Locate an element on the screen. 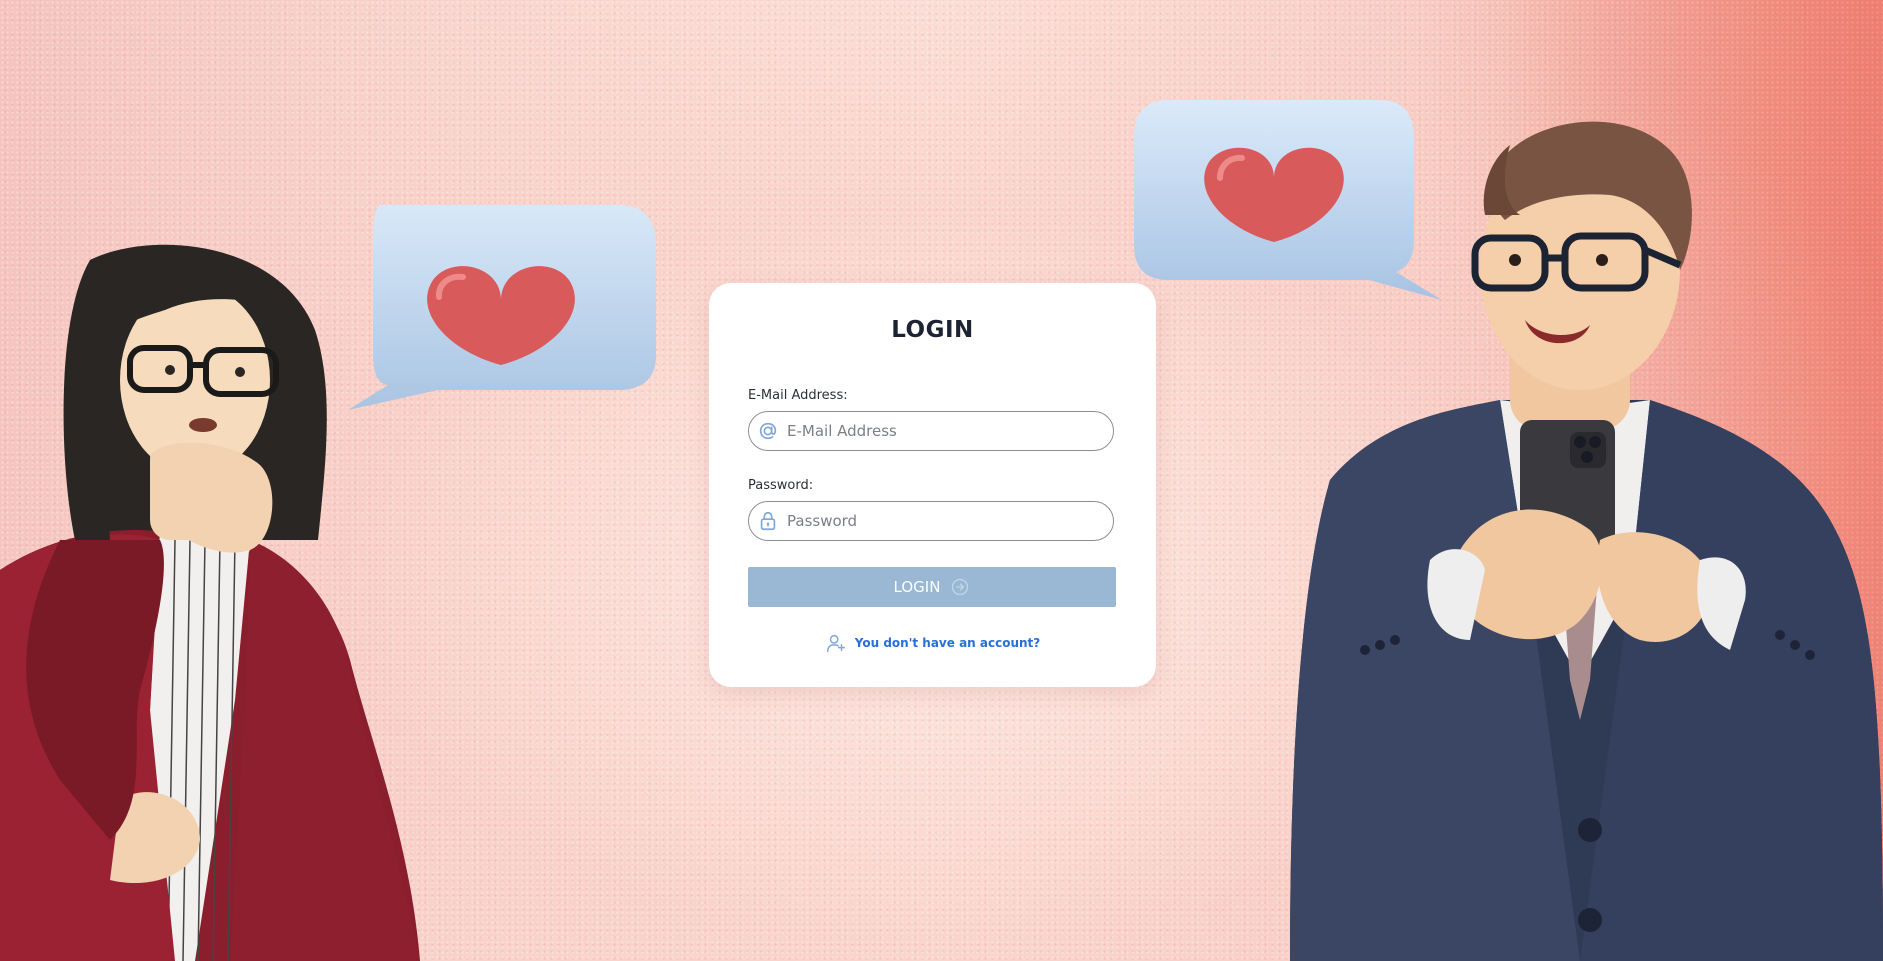  login-button-label: LOGIN is located at coordinates (917, 587).